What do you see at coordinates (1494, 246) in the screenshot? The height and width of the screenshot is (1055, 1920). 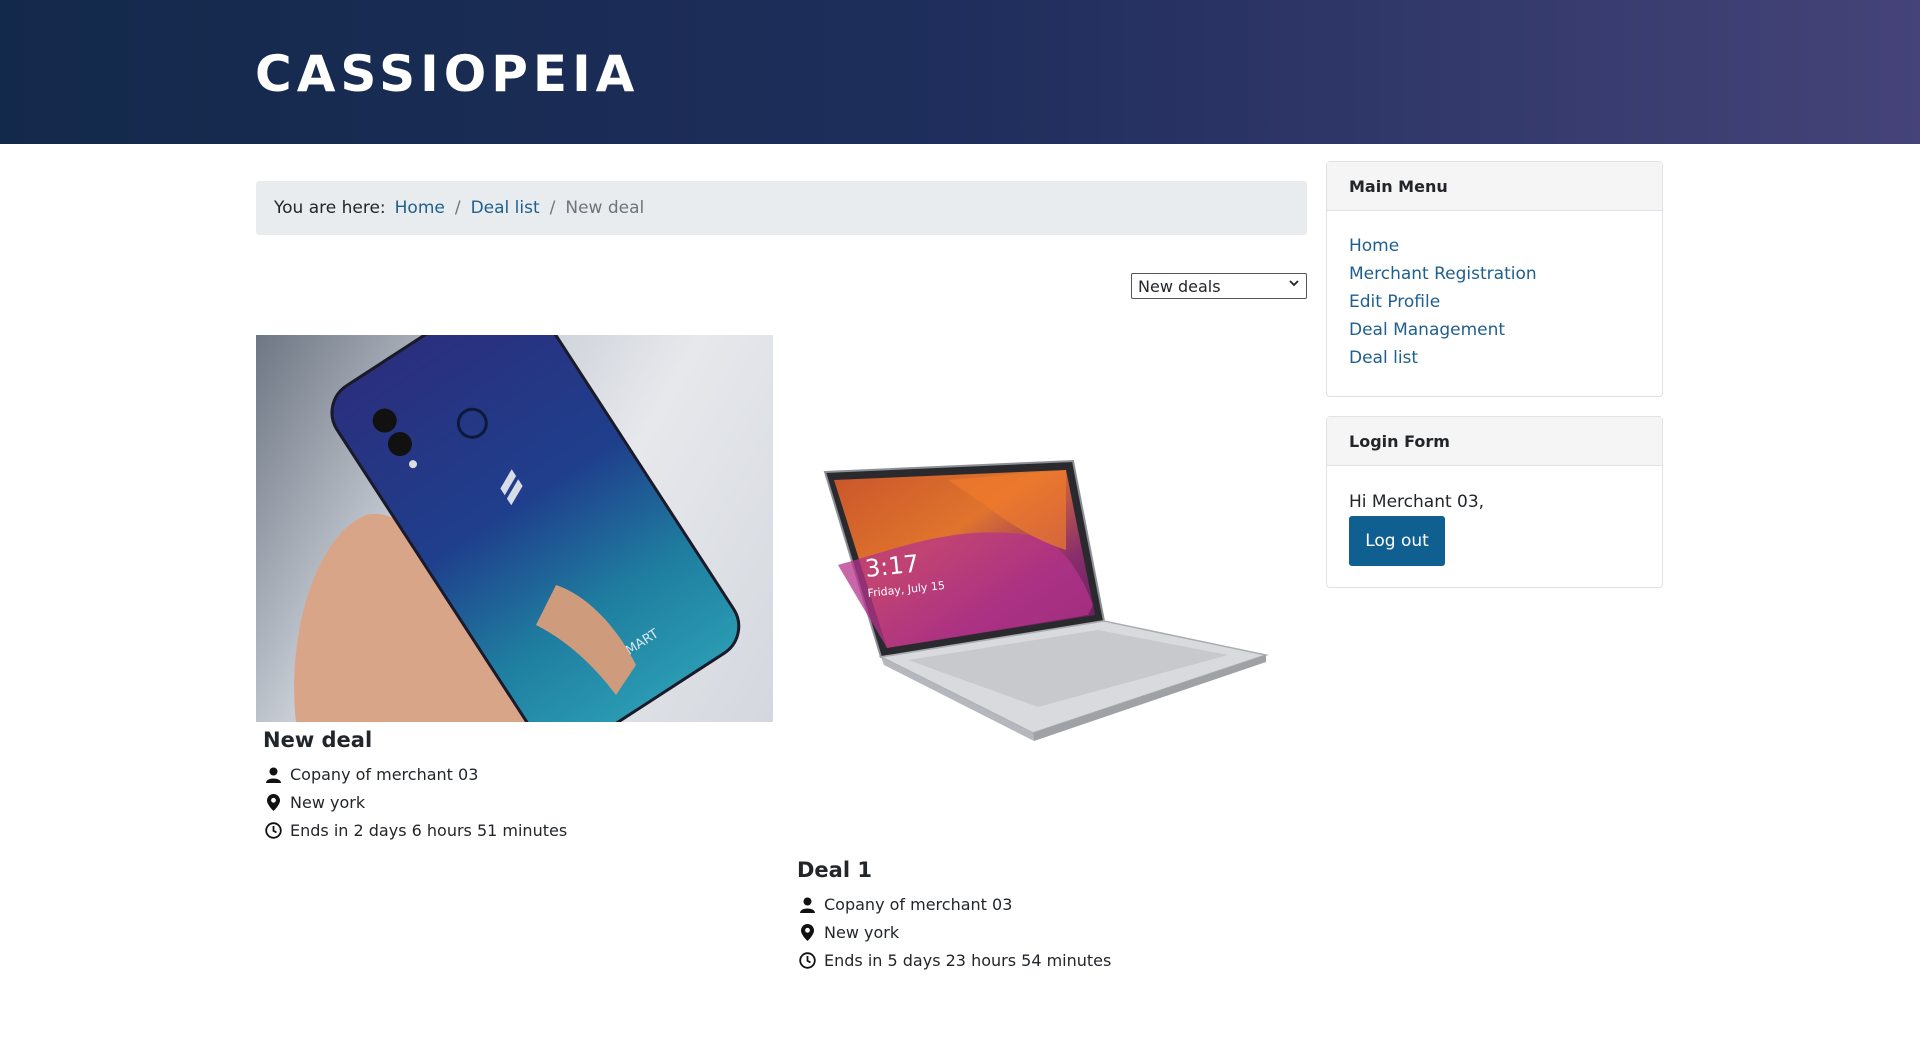 I see `menu-item-home: Home` at bounding box center [1494, 246].